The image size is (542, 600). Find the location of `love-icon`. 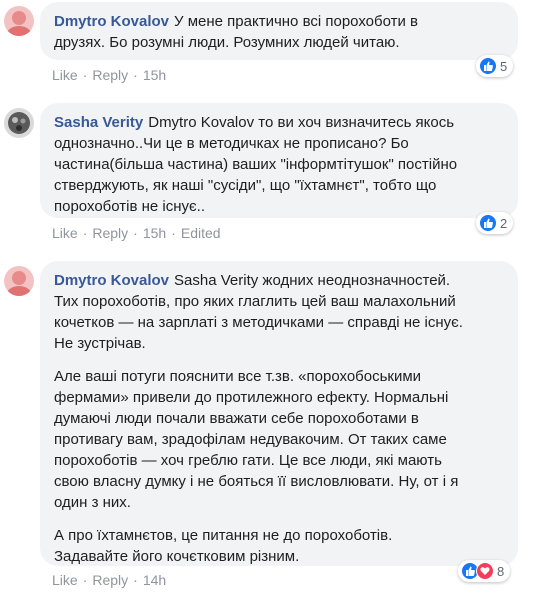

love-icon is located at coordinates (485, 571).